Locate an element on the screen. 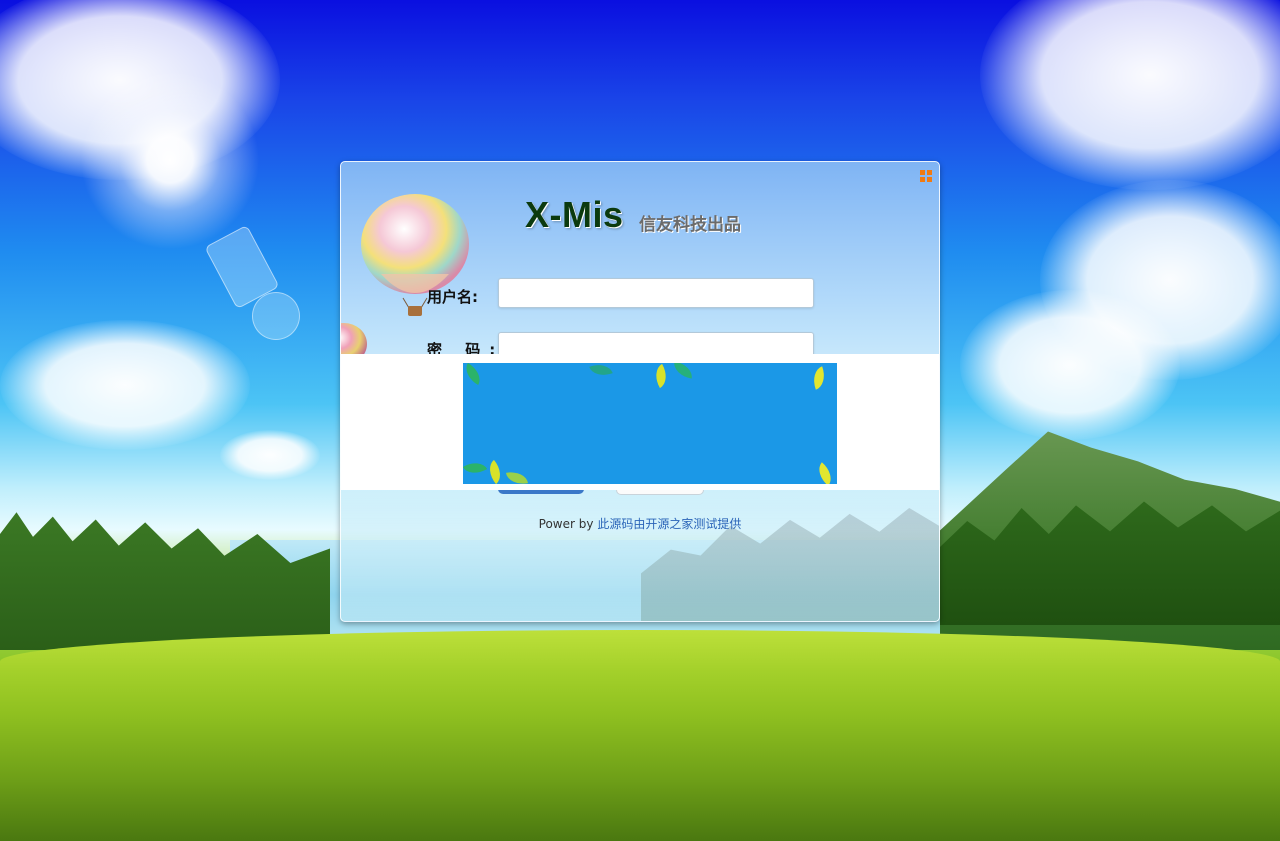 This screenshot has height=841, width=1280. sun is located at coordinates (170, 160).